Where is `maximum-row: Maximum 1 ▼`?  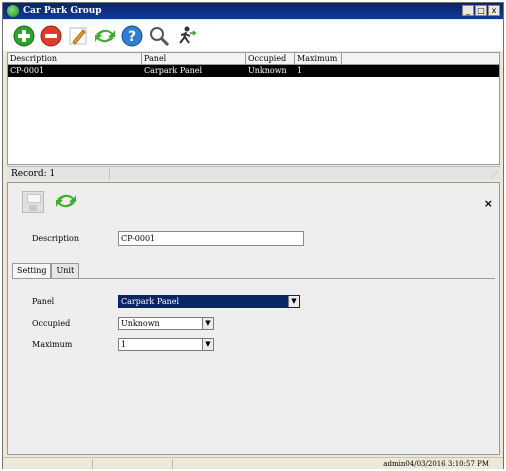
maximum-row: Maximum 1 ▼ is located at coordinates (123, 344).